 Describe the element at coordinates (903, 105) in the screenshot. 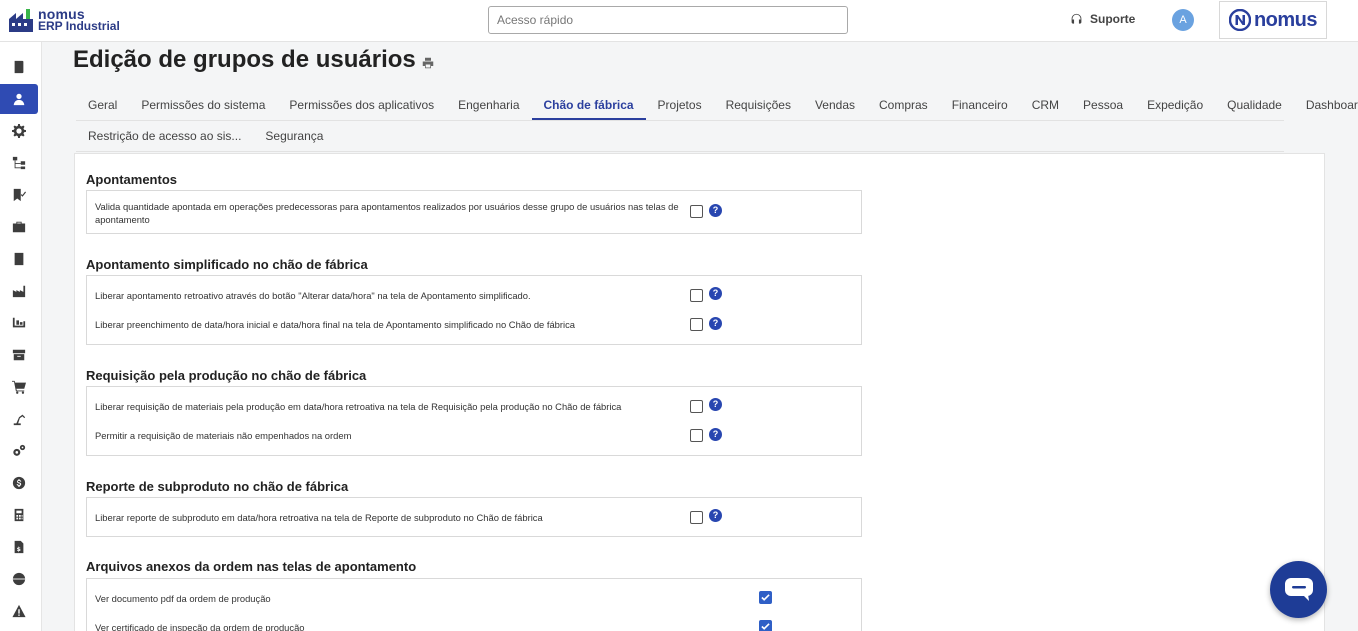

I see `tab-compras: Compras` at that location.